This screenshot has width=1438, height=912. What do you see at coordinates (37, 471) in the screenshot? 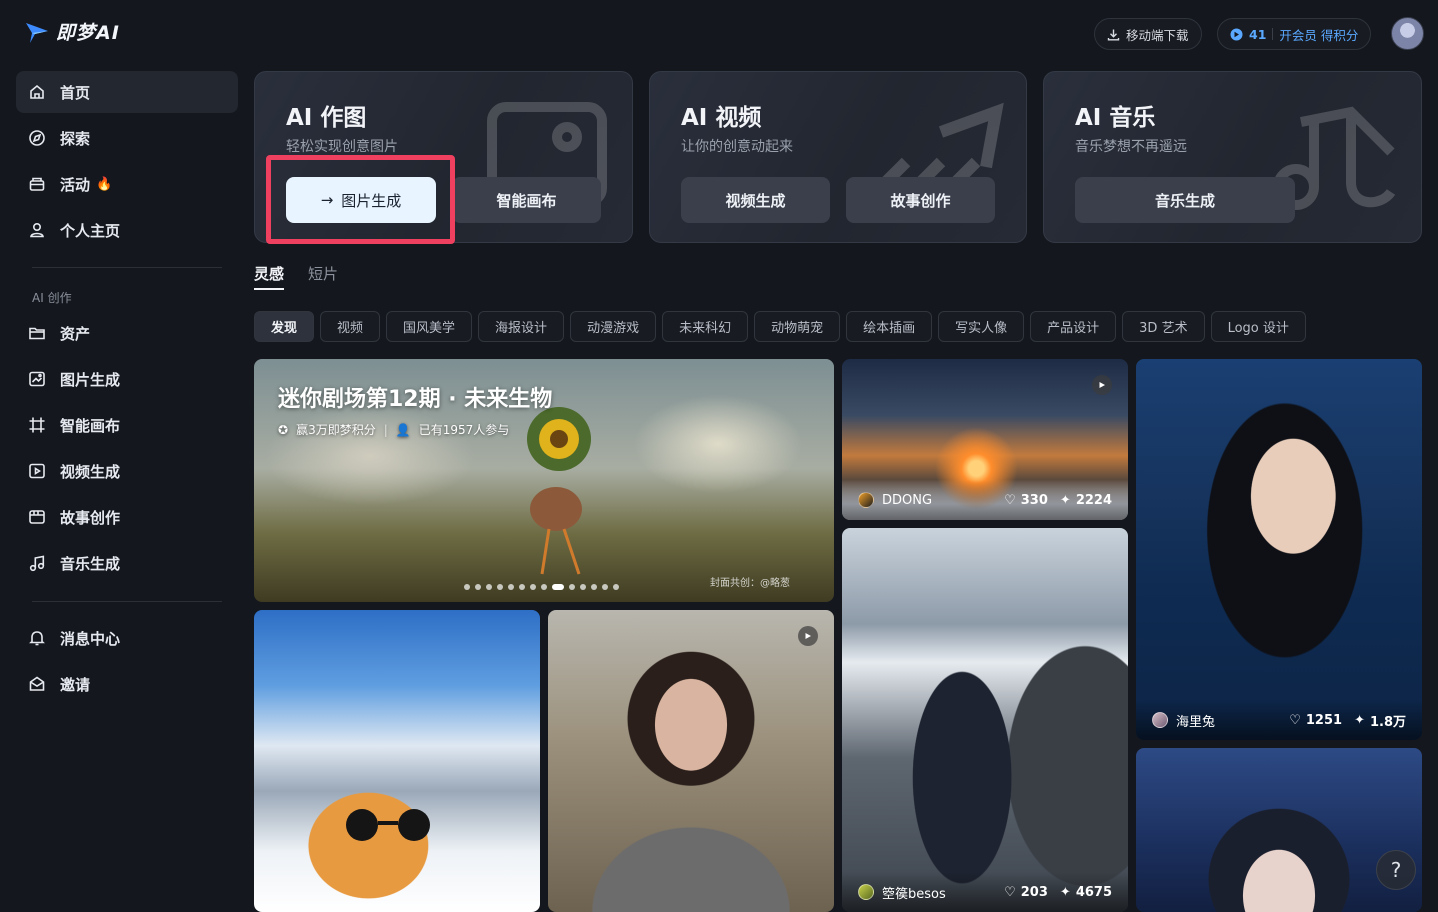
I see `video-gen-icon` at bounding box center [37, 471].